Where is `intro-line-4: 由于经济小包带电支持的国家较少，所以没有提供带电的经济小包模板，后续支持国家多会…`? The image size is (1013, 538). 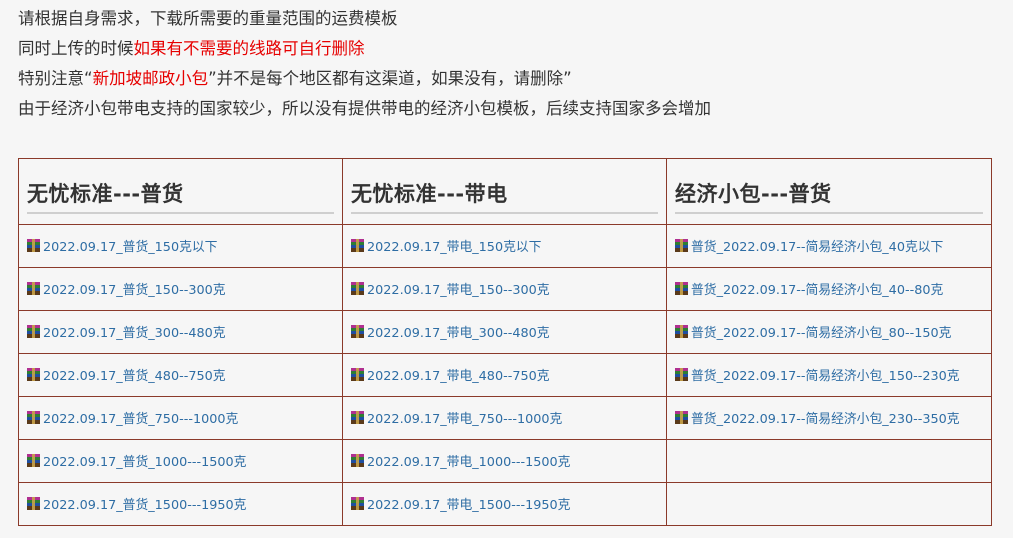 intro-line-4: 由于经济小包带电支持的国家较少，所以没有提供带电的经济小包模板，后续支持国家多会… is located at coordinates (364, 108).